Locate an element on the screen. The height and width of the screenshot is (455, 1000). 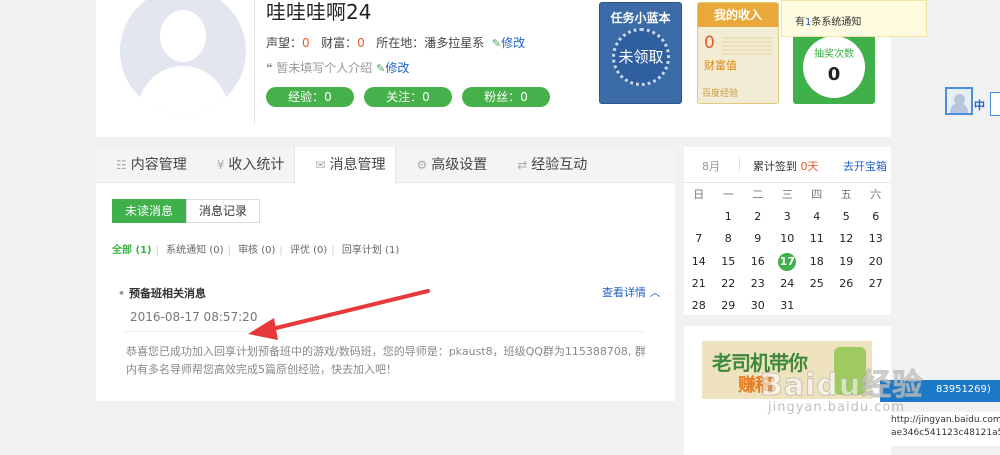
edit-location-link: 修改 is located at coordinates (513, 43).